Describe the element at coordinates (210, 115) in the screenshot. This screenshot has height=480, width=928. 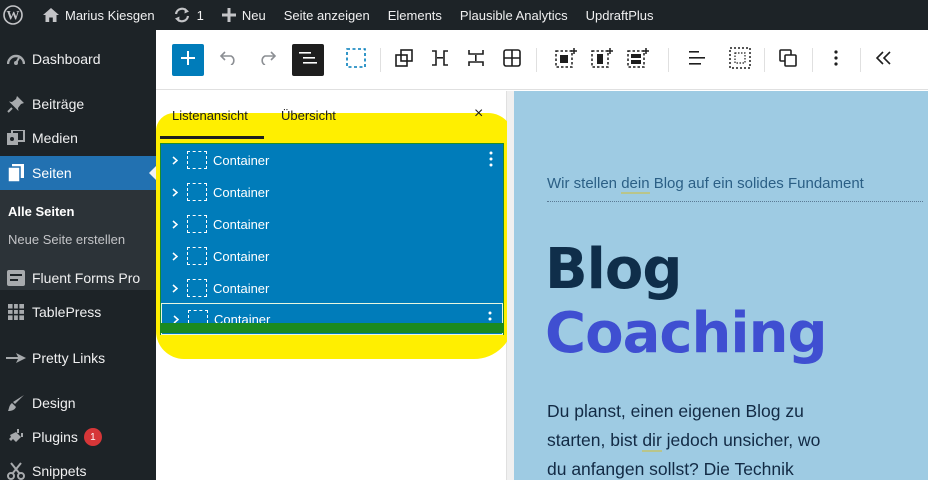
I see `tab-list-view: Listenansicht` at that location.